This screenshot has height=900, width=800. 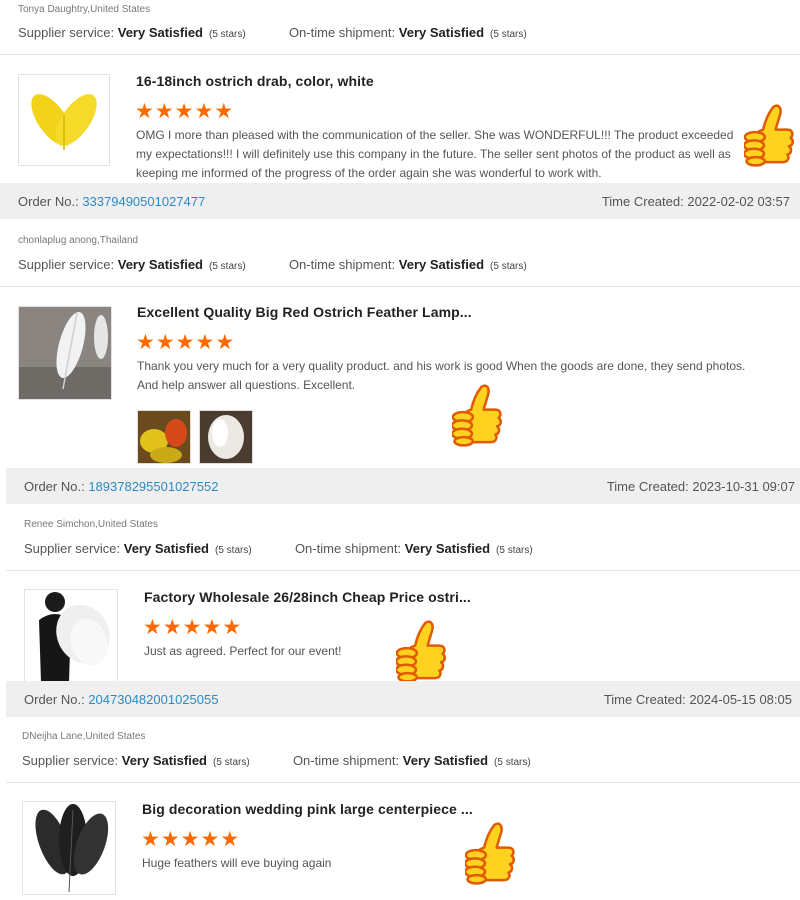 I want to click on white-feather-image, so click(x=65, y=353).